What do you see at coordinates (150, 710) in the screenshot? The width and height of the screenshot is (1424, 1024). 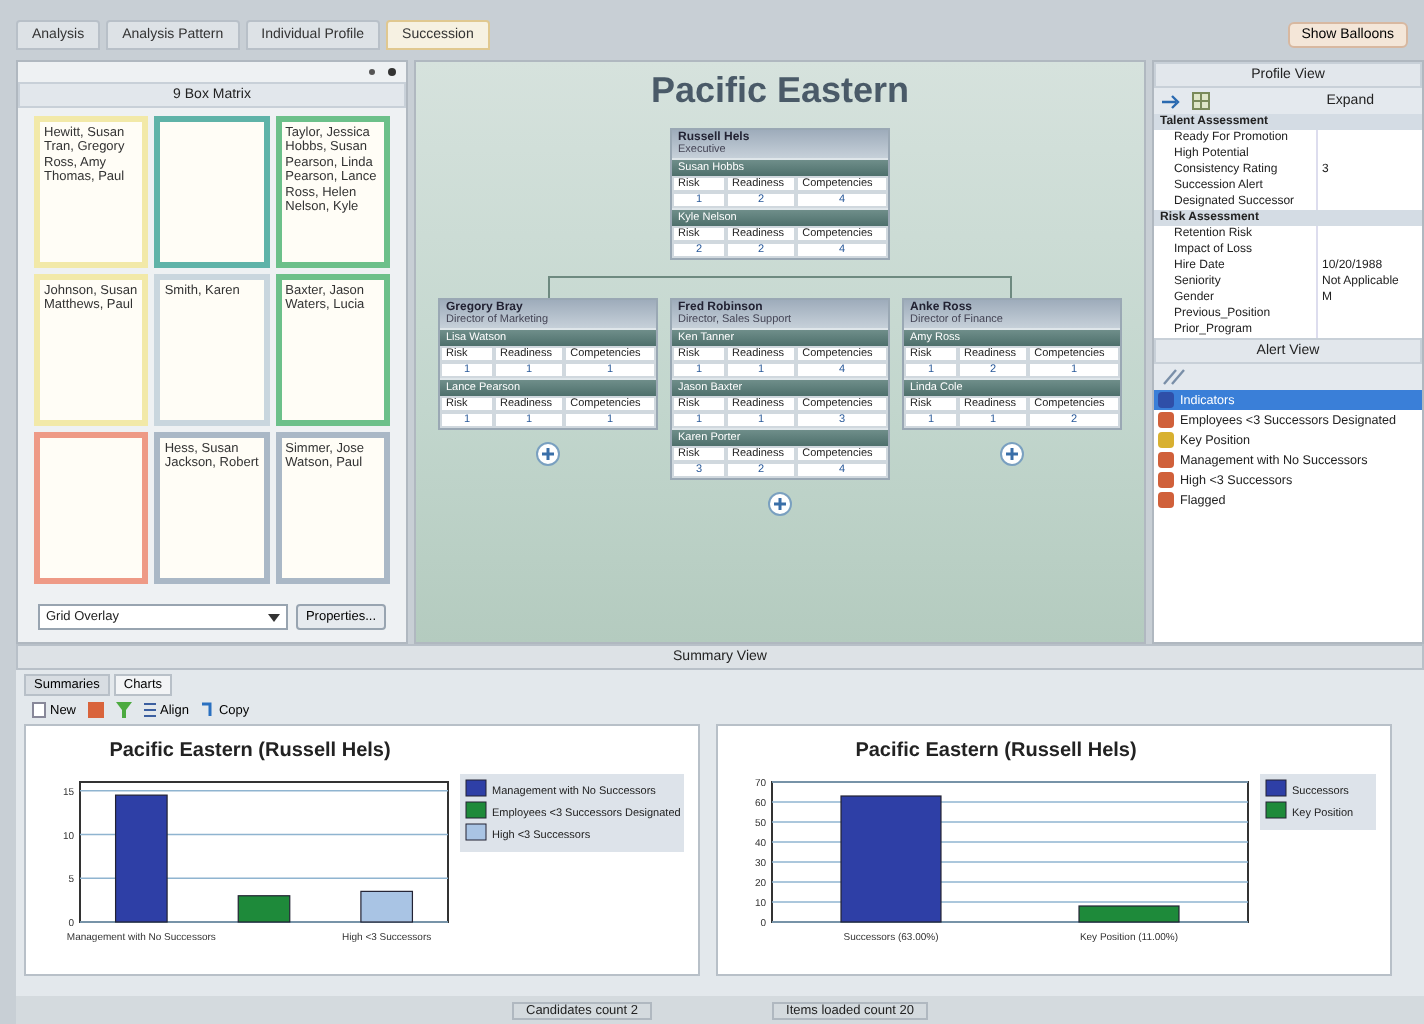 I see `align-icon` at bounding box center [150, 710].